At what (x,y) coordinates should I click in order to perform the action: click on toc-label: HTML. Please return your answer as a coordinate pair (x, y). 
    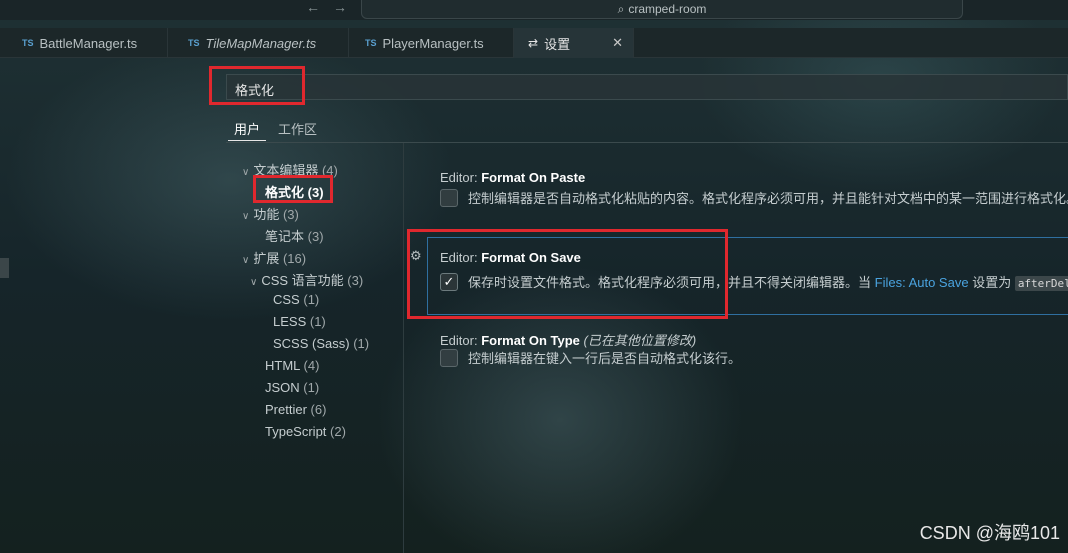
    Looking at the image, I should click on (282, 365).